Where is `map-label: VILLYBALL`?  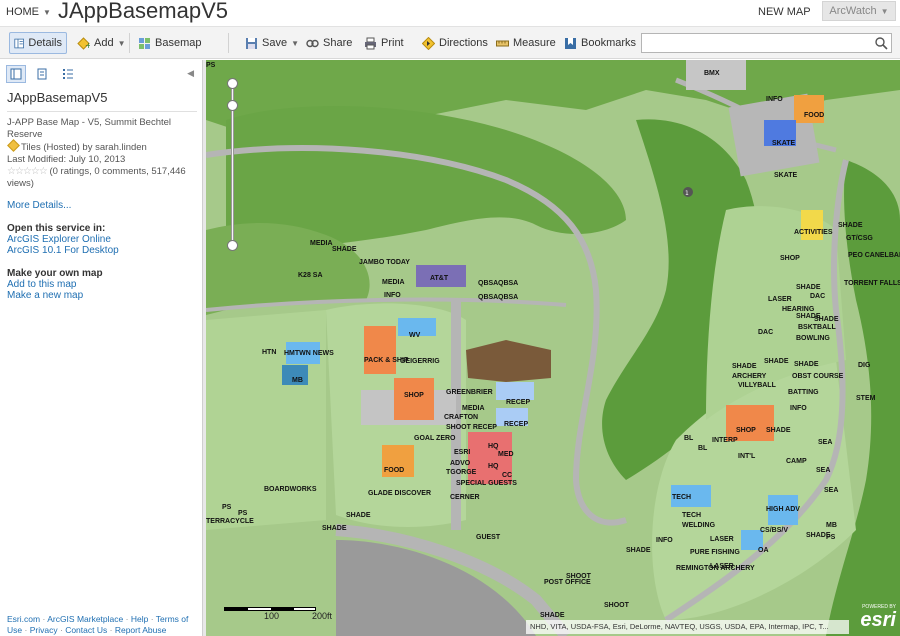
map-label: VILLYBALL is located at coordinates (757, 385).